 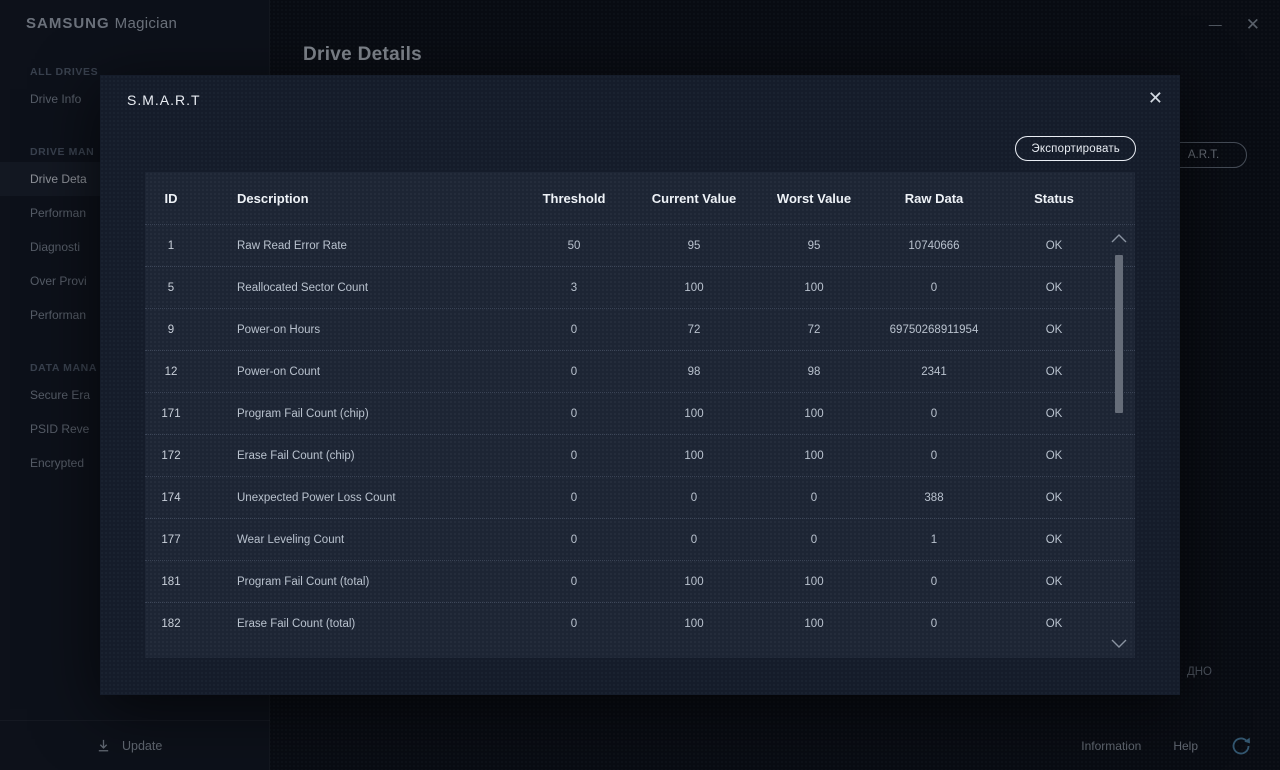 What do you see at coordinates (640, 371) in the screenshot?
I see `table-row: 12 Power-on Count 0 98 98 2341 OK` at bounding box center [640, 371].